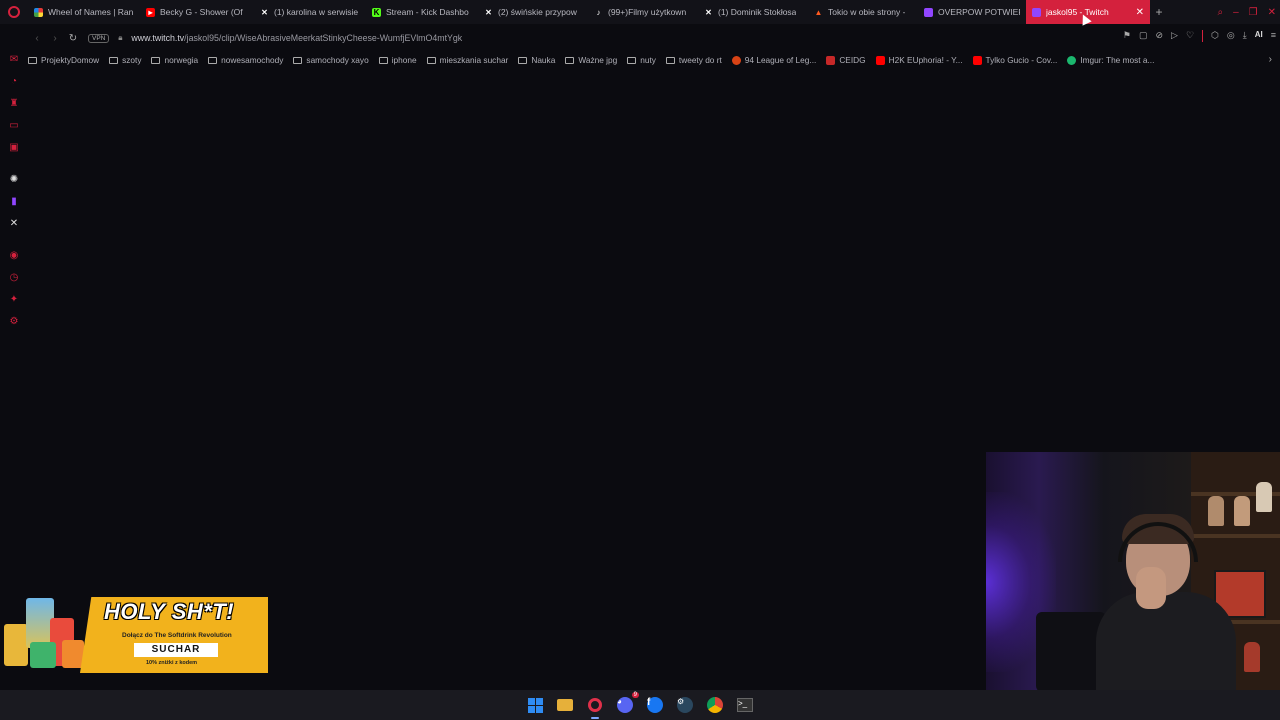 The height and width of the screenshot is (720, 1280). What do you see at coordinates (14, 321) in the screenshot?
I see `settings-icon: ⚙` at bounding box center [14, 321].